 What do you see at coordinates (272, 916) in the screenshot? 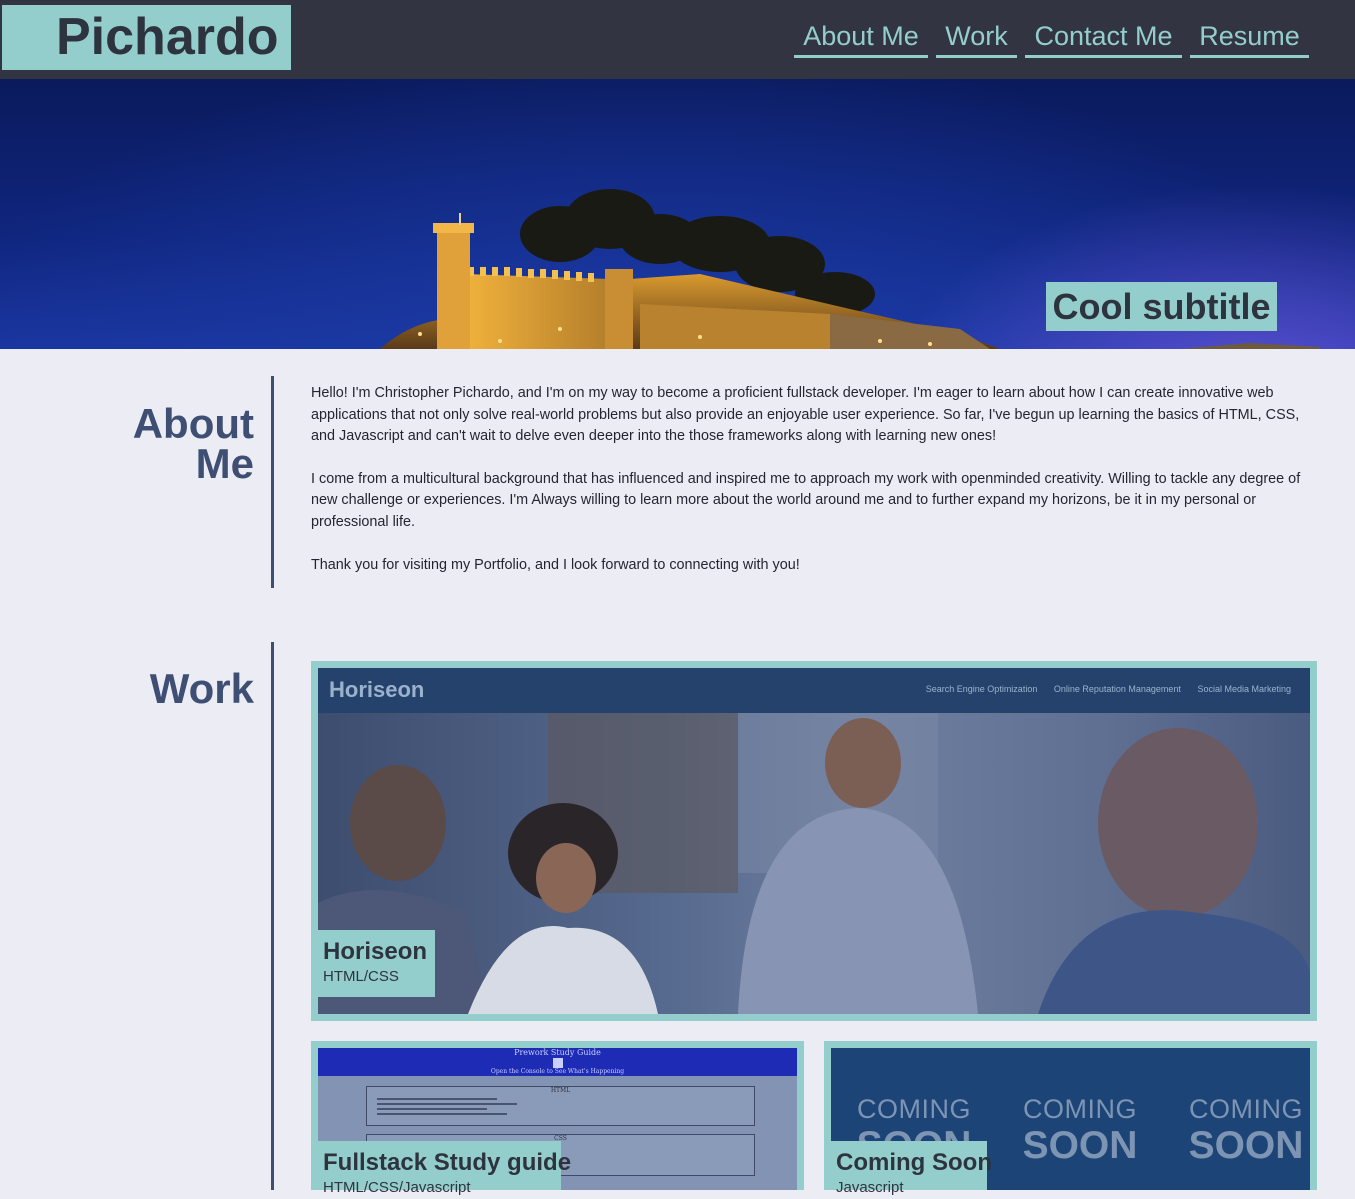
I see `work-divider` at bounding box center [272, 916].